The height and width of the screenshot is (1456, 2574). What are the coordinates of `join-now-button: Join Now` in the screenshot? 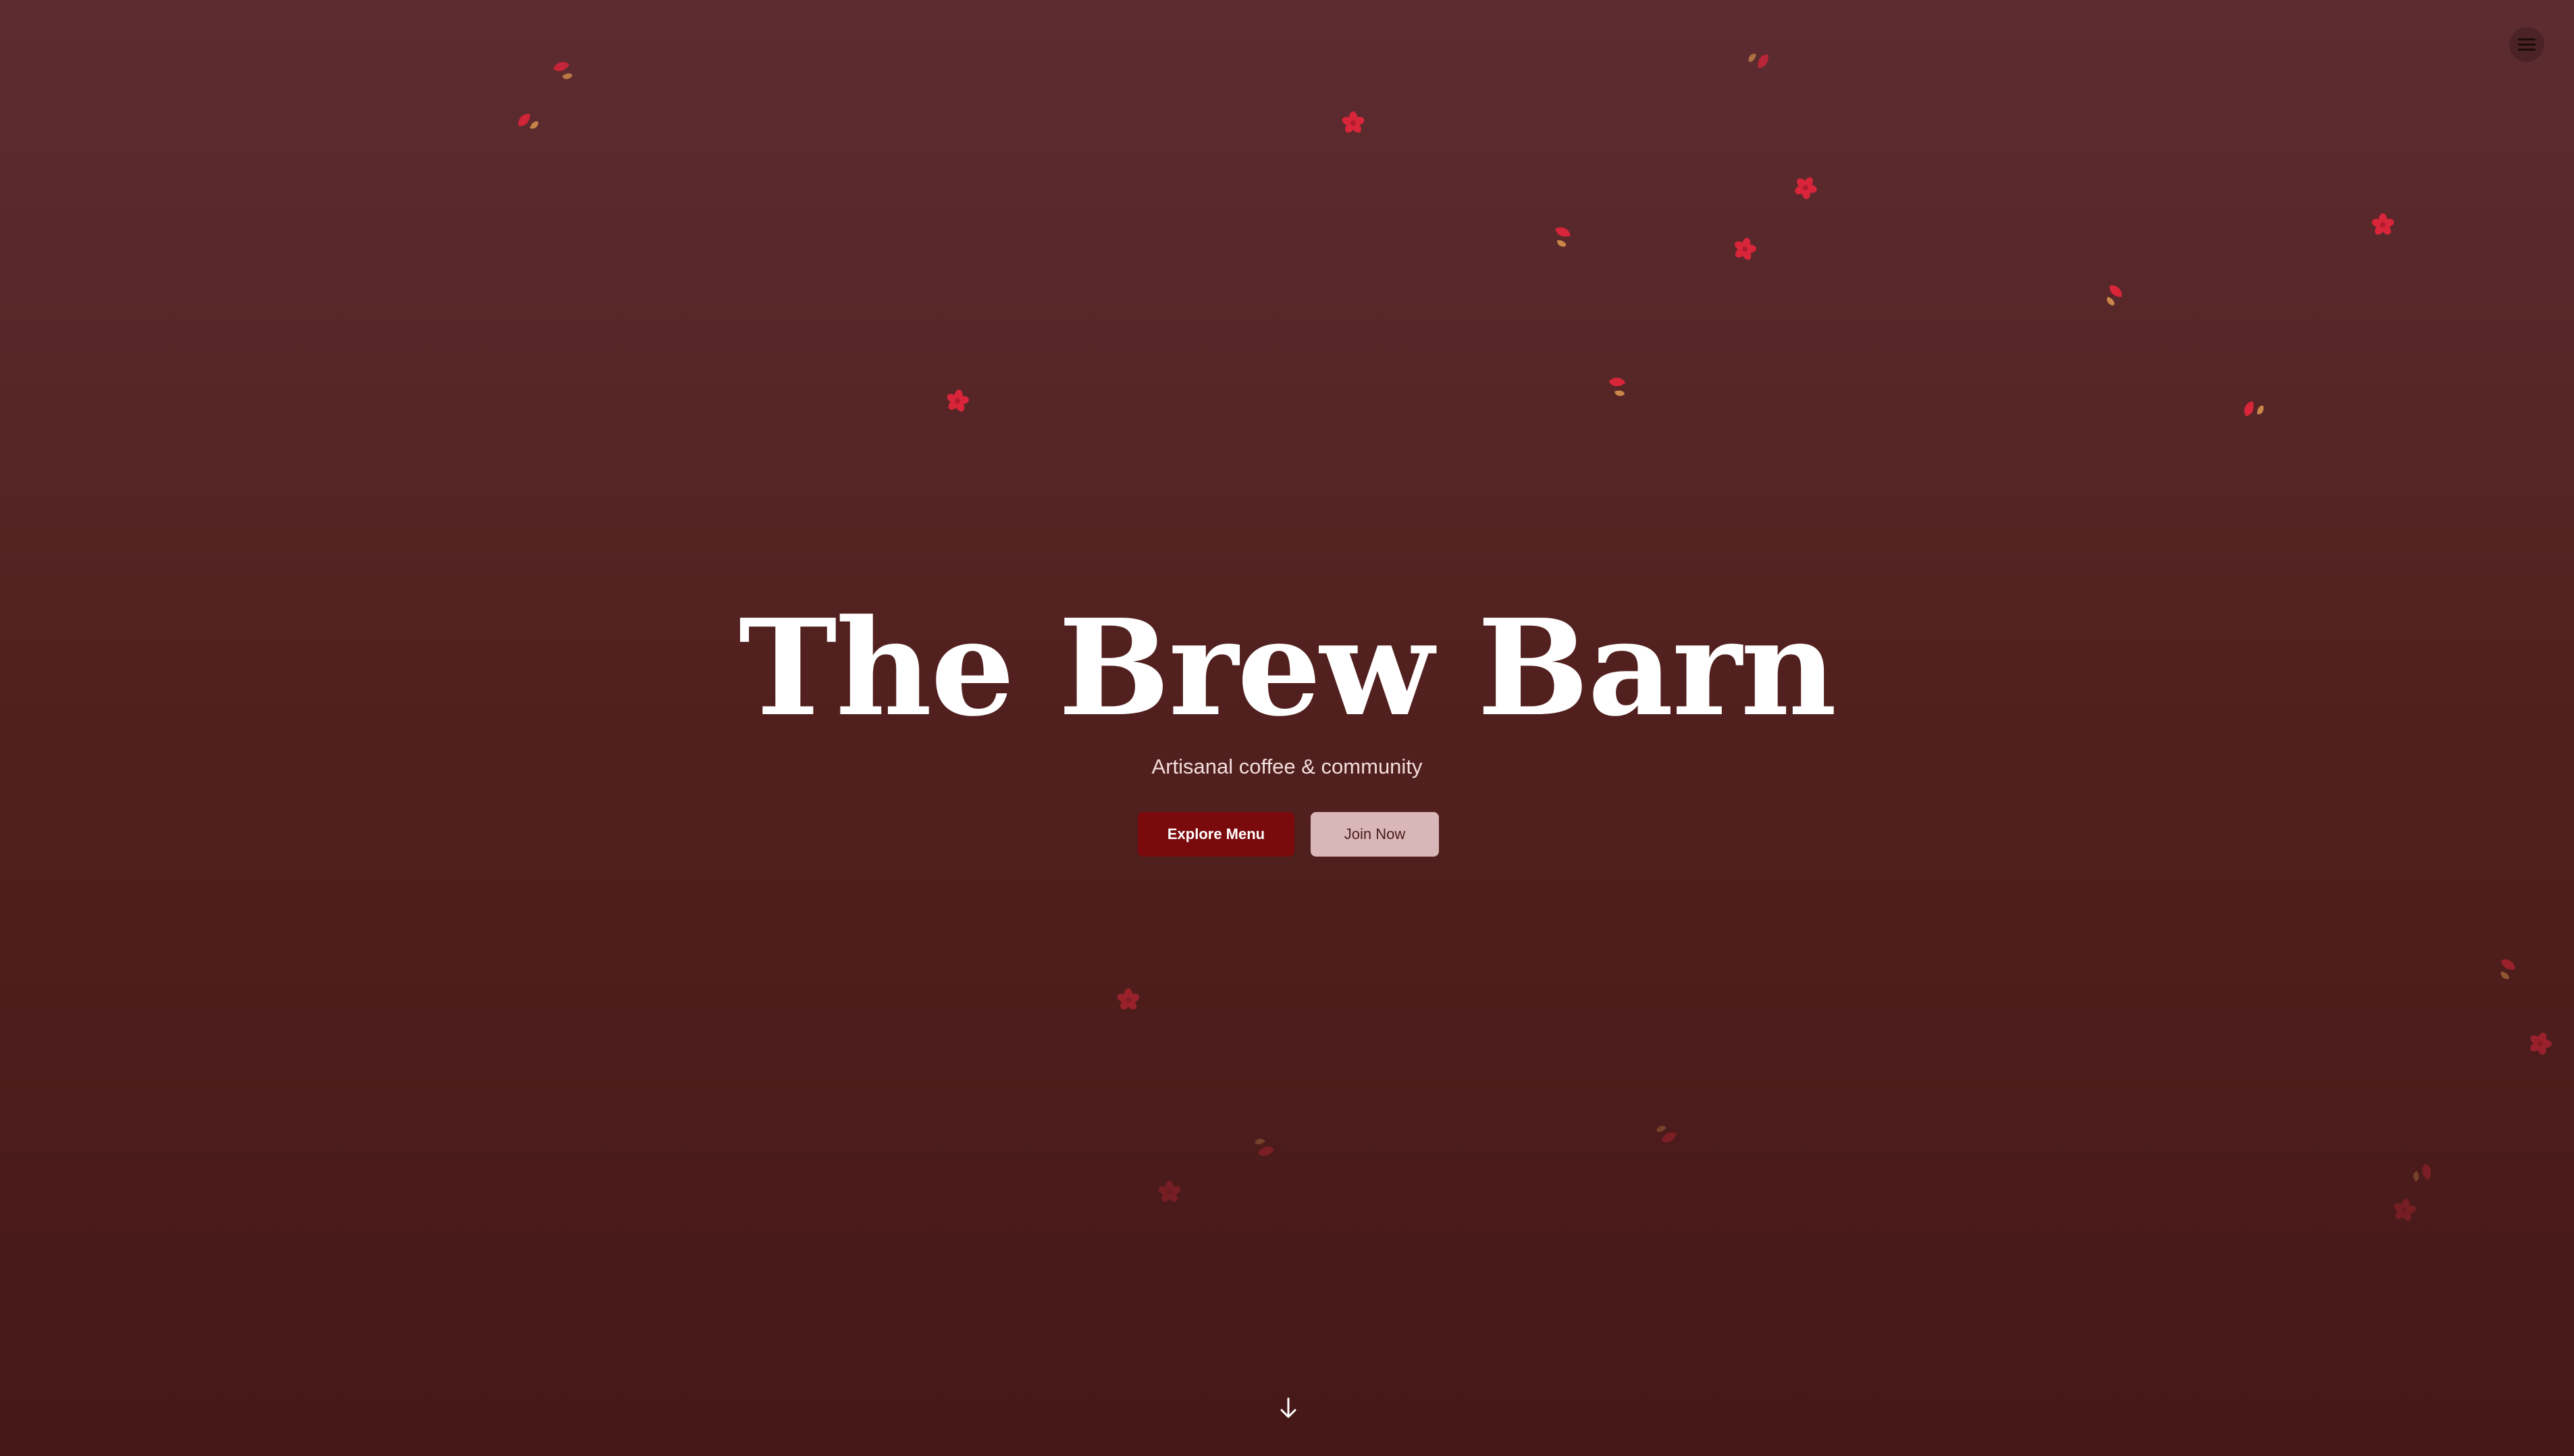 It's located at (1375, 835).